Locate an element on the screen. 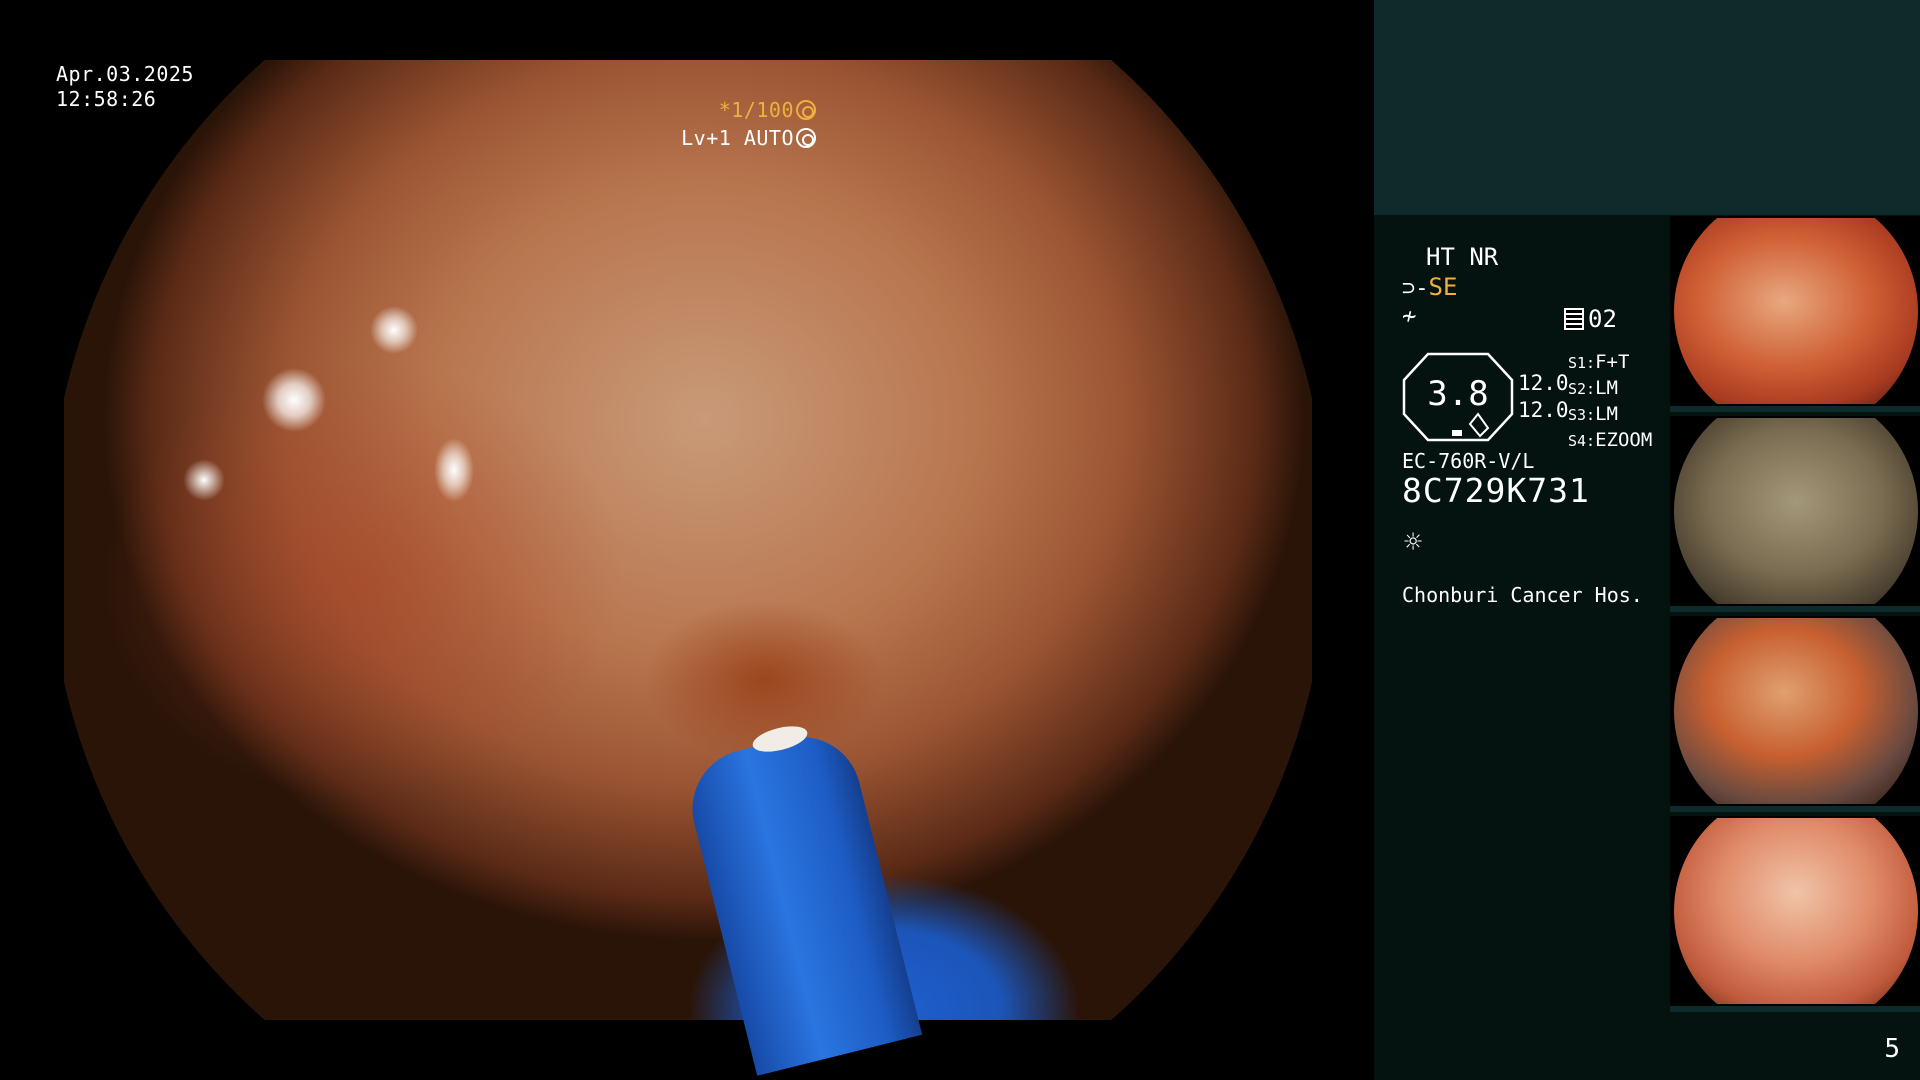 The width and height of the screenshot is (1920, 1080). scope-switch-settings: S1:F+T S2:LM S3:LM S4:EZOOM is located at coordinates (1610, 402).